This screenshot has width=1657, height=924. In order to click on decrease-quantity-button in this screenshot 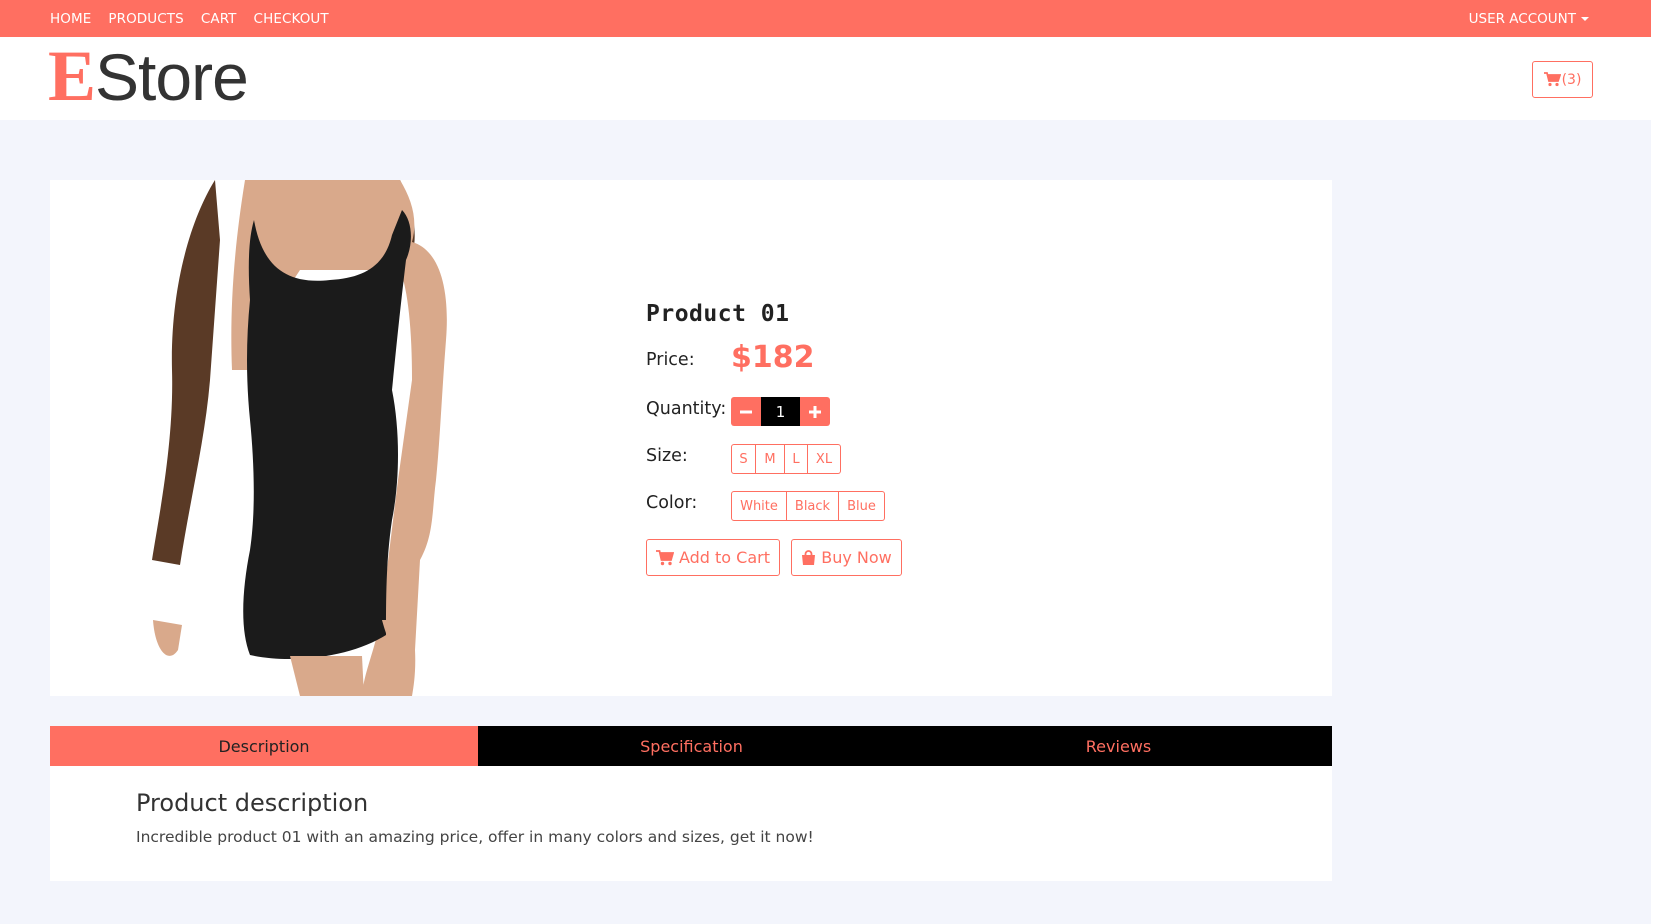, I will do `click(746, 411)`.